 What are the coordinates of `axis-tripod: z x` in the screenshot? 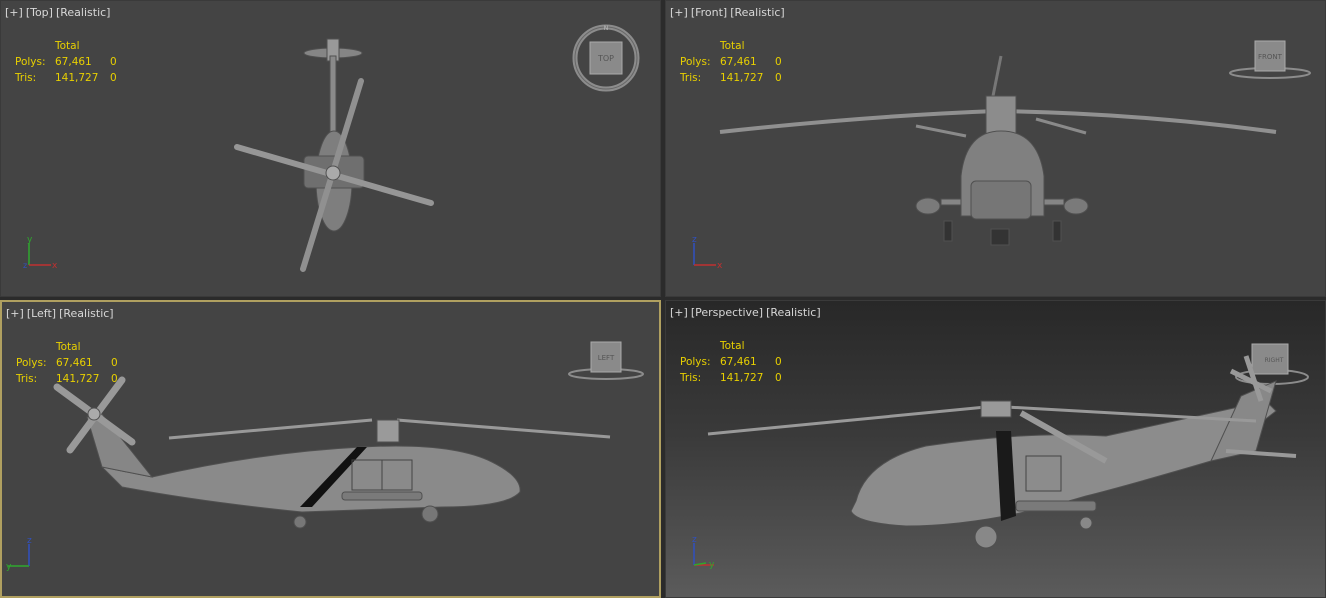 It's located at (707, 253).